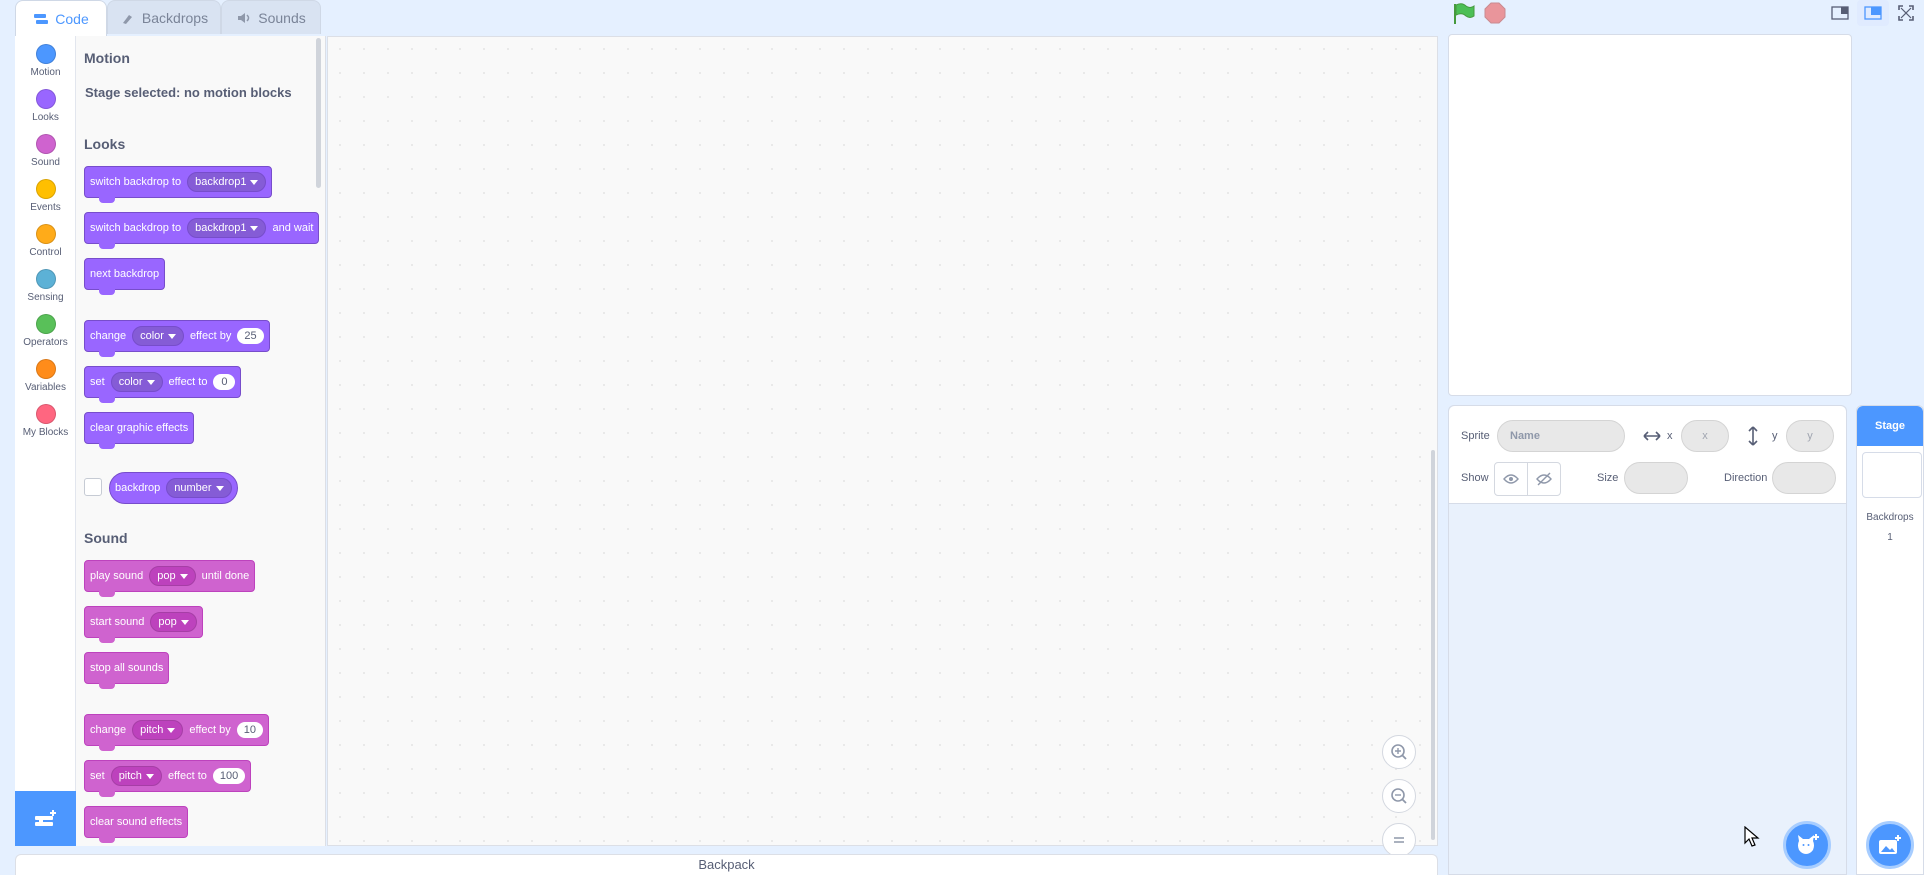  I want to click on category-looks: Looks, so click(45, 107).